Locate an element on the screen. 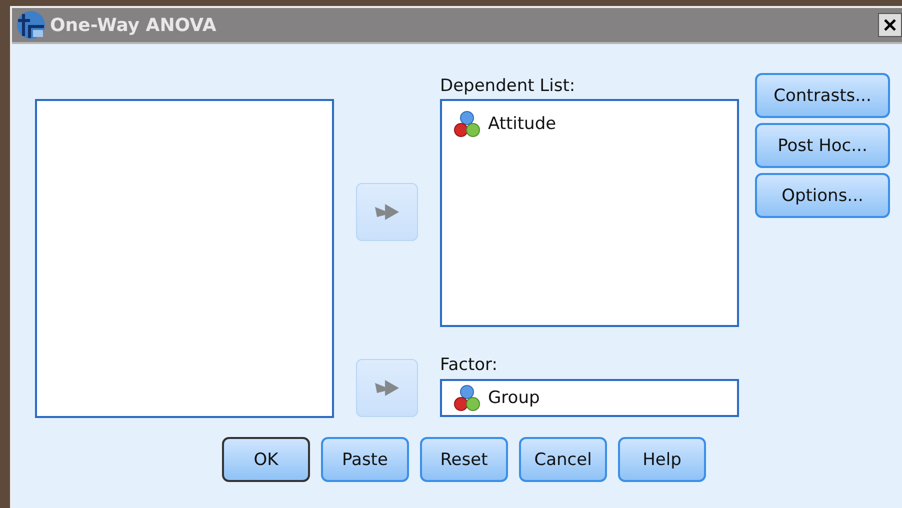  factor-field: Group is located at coordinates (589, 398).